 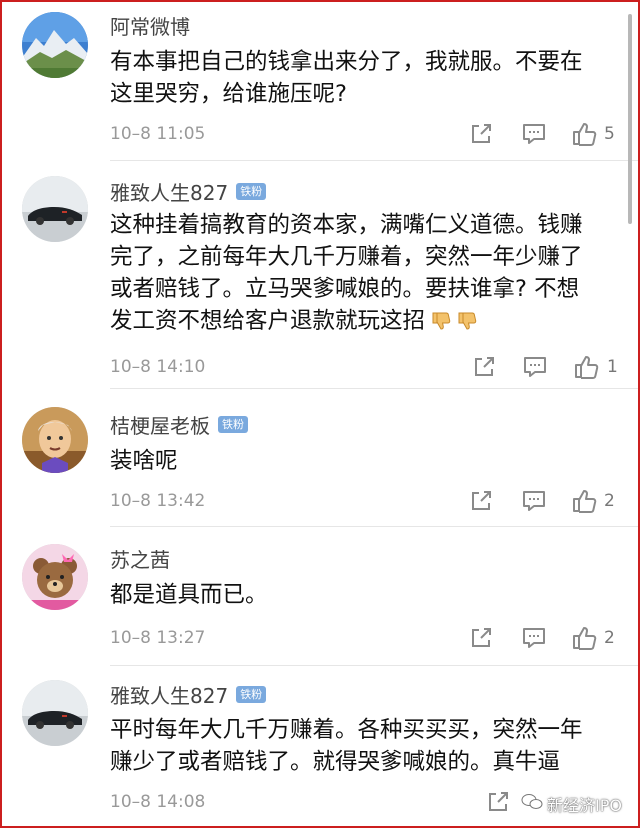 I want to click on comment-line: 这里哭穷，给谁施压呢?, so click(x=228, y=94).